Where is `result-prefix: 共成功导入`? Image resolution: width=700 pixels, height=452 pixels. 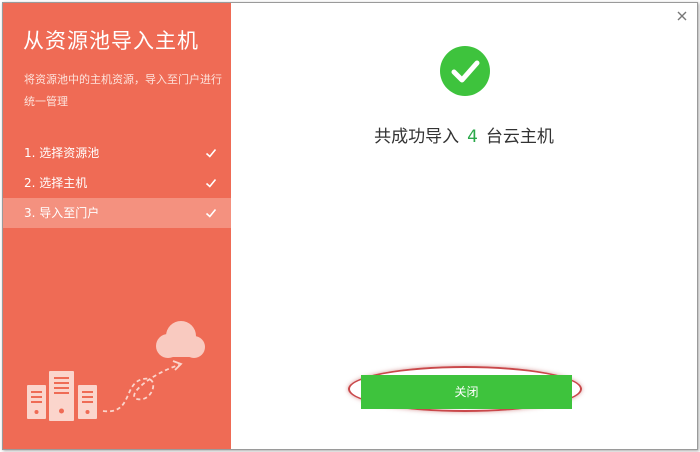
result-prefix: 共成功导入 is located at coordinates (417, 137).